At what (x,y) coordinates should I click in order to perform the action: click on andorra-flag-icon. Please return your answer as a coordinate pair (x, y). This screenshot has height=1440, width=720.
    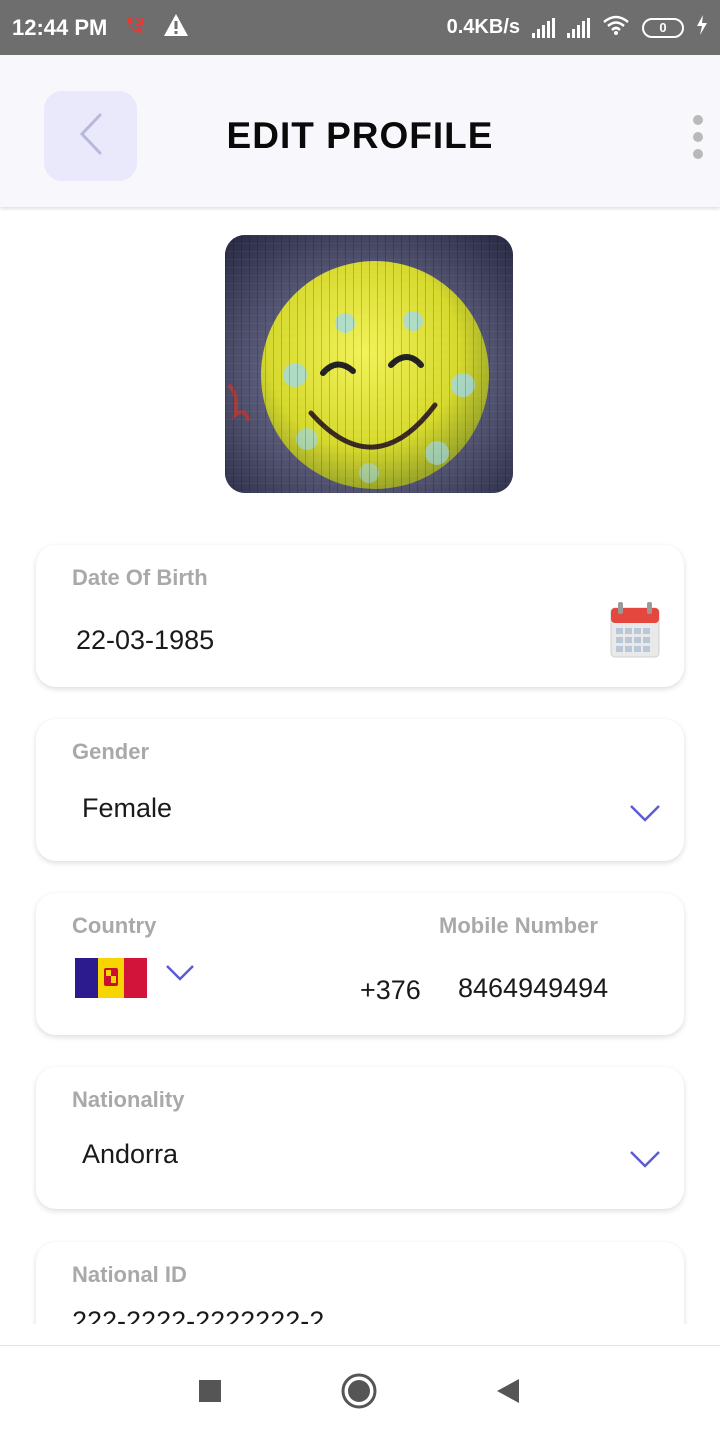
    Looking at the image, I should click on (111, 980).